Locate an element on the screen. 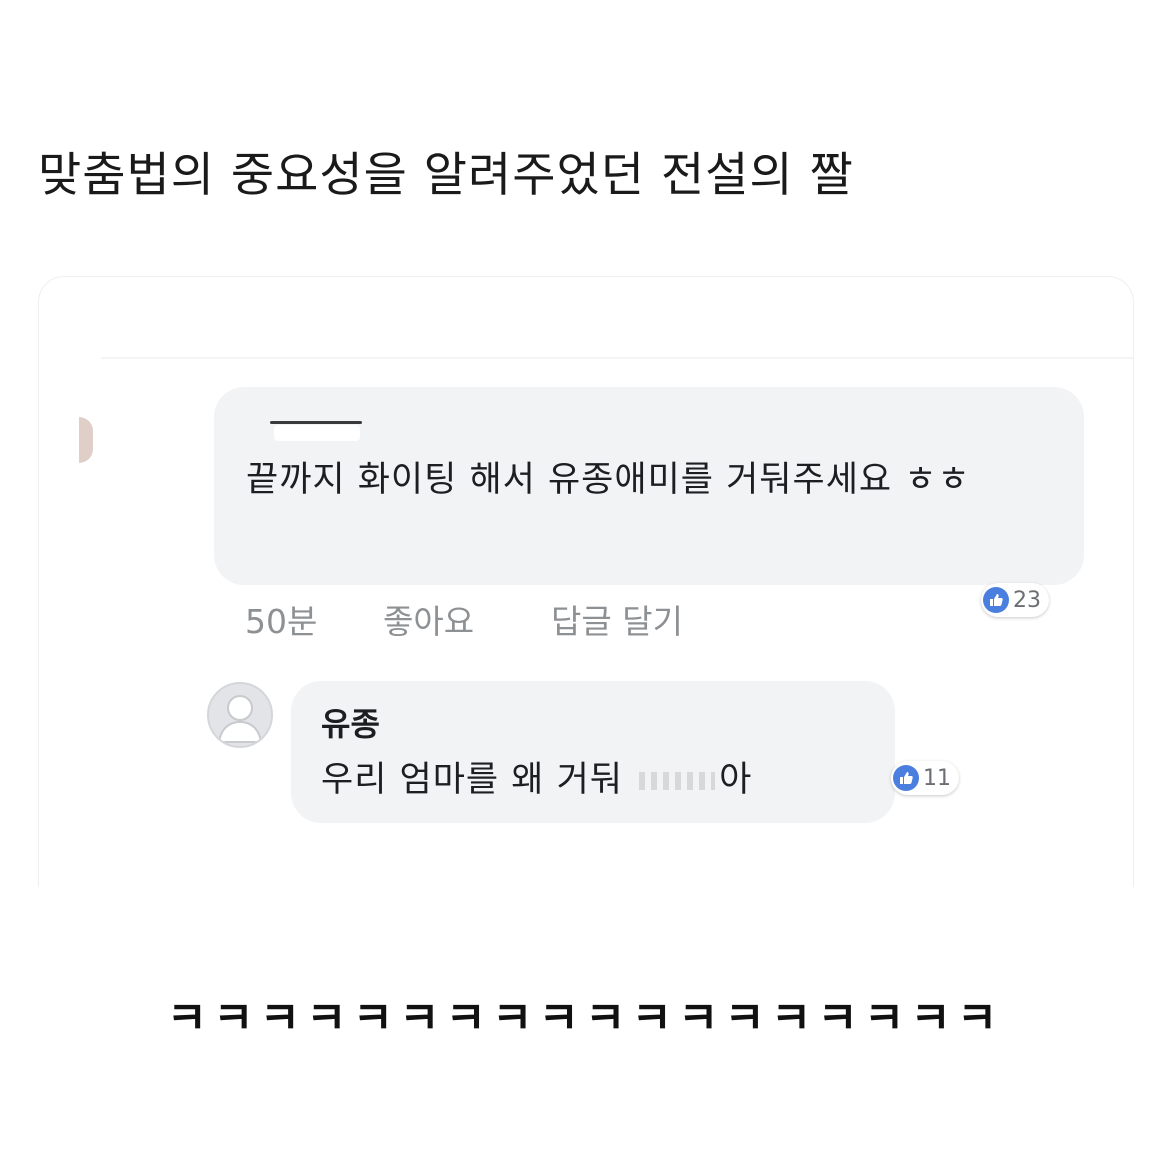 This screenshot has height=1152, width=1170. comment-like-badge: 23 is located at coordinates (1015, 600).